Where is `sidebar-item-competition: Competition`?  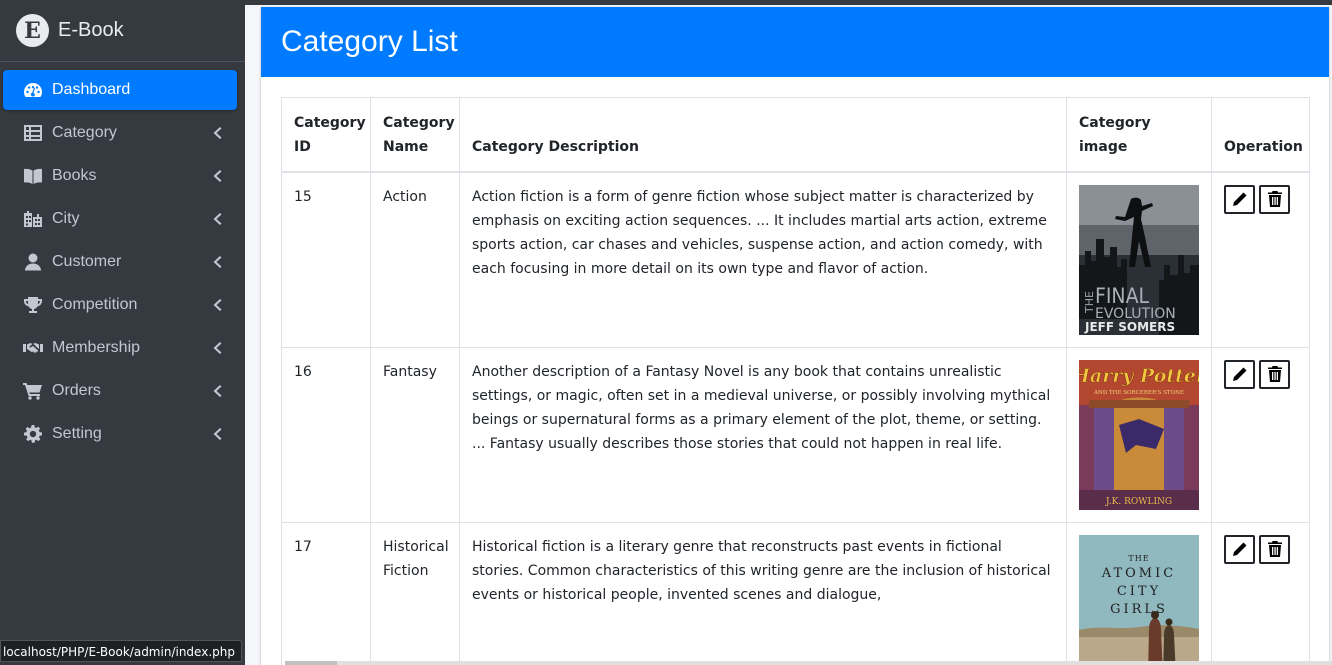 sidebar-item-competition: Competition is located at coordinates (120, 305).